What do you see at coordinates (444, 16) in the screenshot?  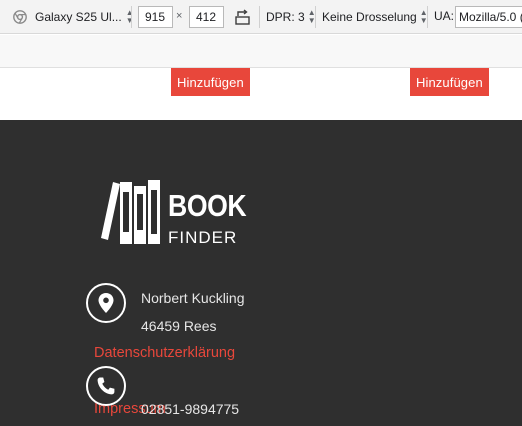 I see `ua-label: UA:` at bounding box center [444, 16].